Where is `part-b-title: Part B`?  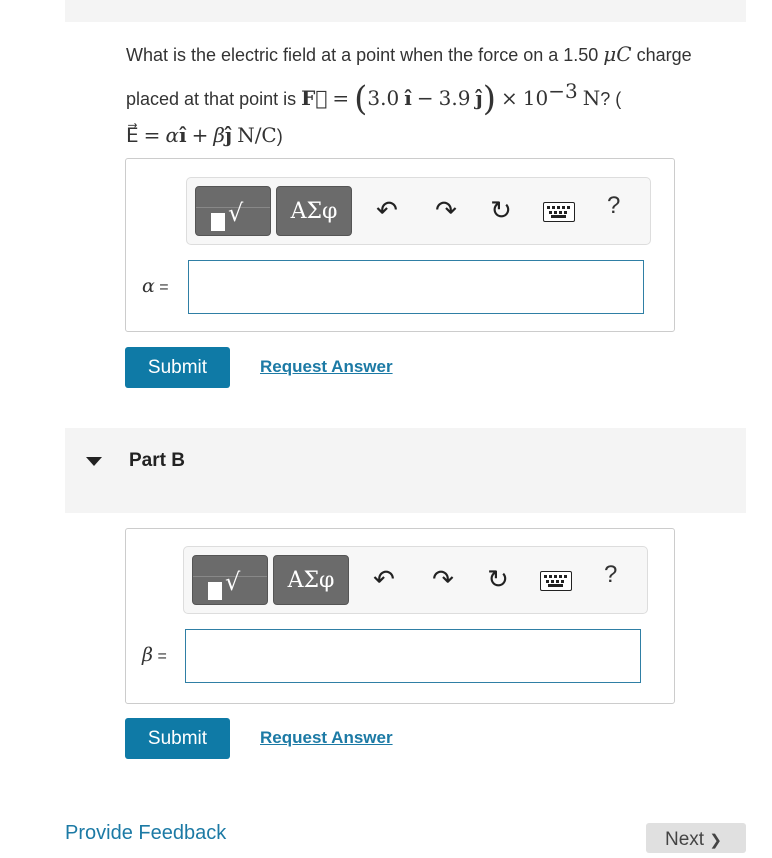
part-b-title: Part B is located at coordinates (157, 460).